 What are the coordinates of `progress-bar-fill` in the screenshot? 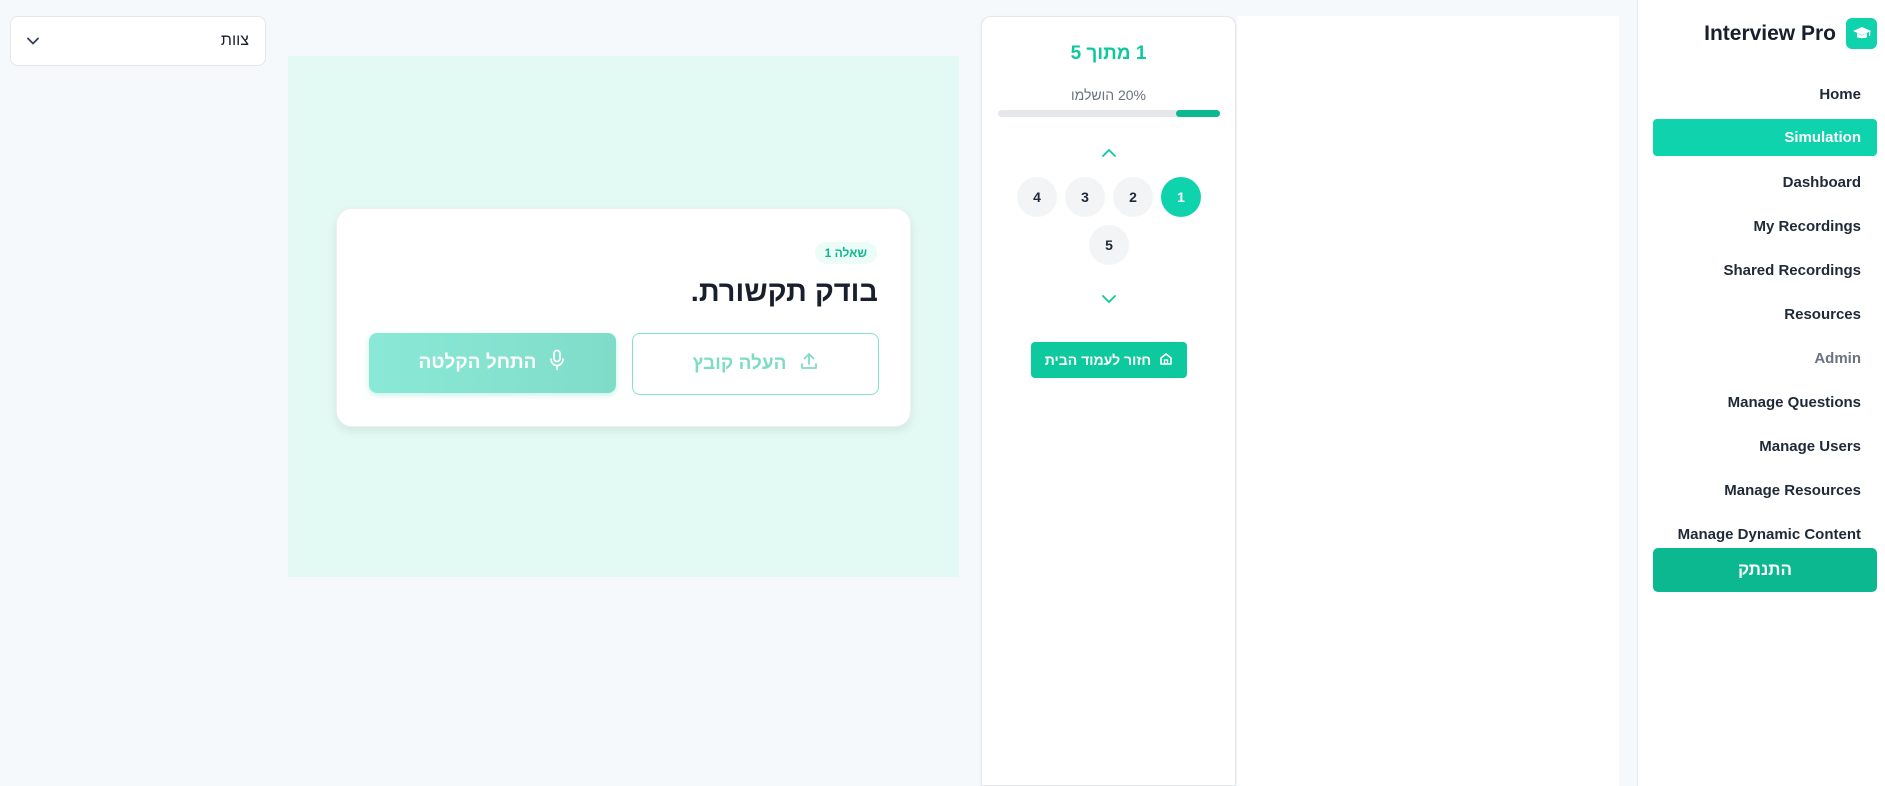 It's located at (1197, 113).